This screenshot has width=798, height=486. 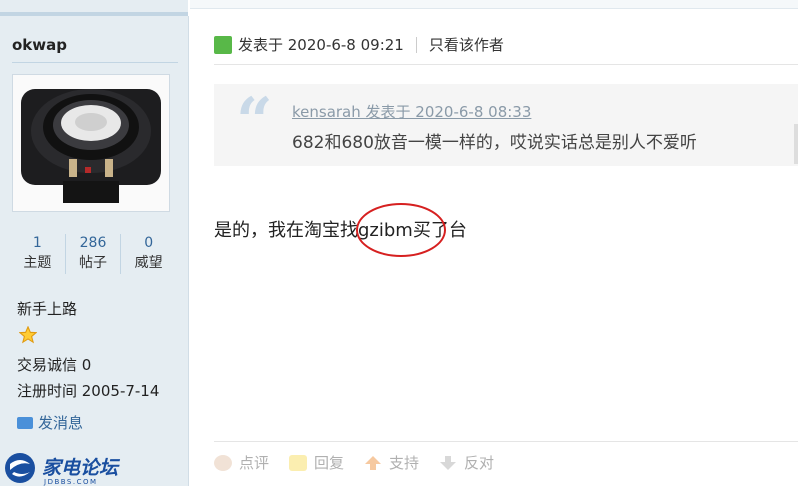 I want to click on stat-reputation: 0 威望, so click(x=148, y=254).